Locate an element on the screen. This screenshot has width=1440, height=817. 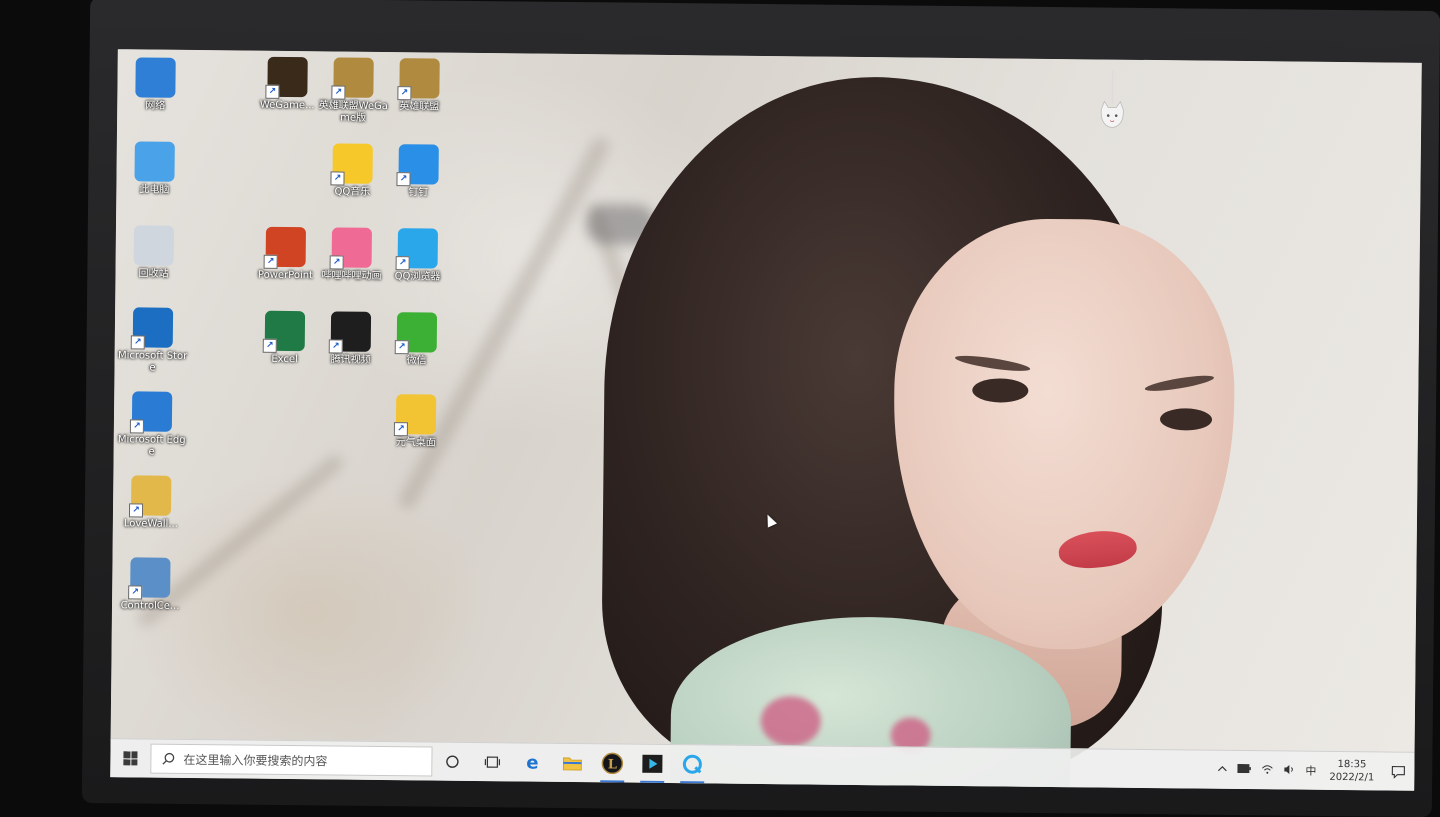
desktop-icon-label: 此电脑 is located at coordinates (154, 190).